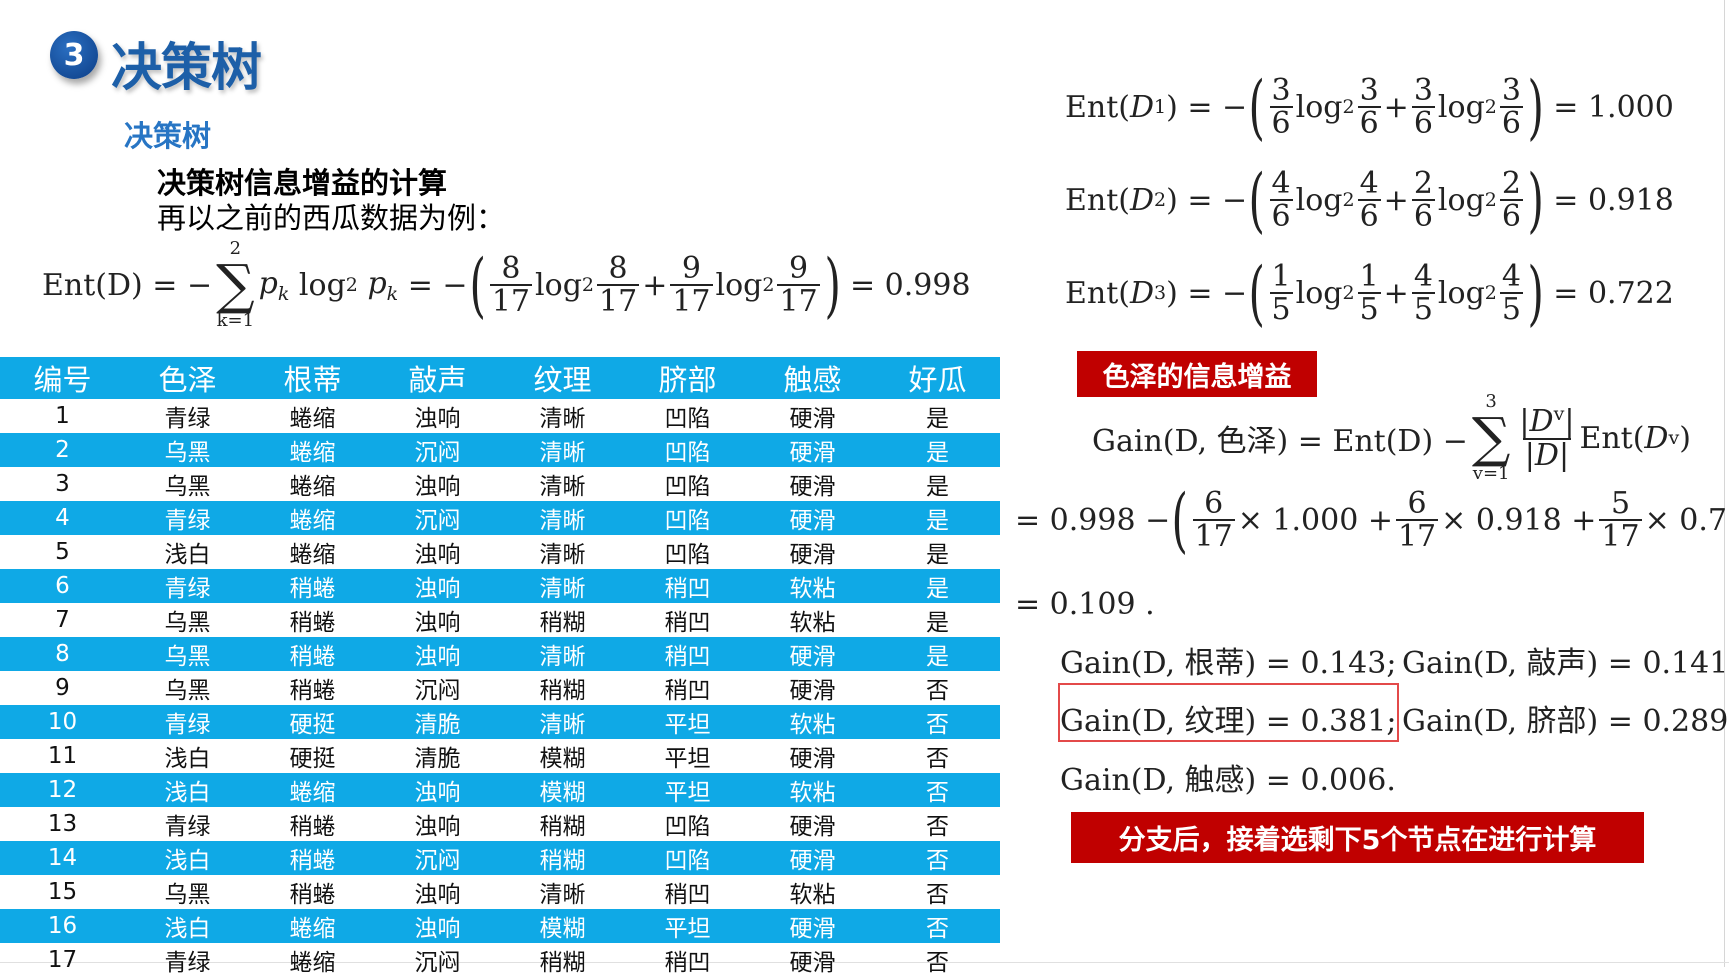 Image resolution: width=1729 pixels, height=977 pixels. What do you see at coordinates (186, 68) in the screenshot?
I see `slide-title: 决策树` at bounding box center [186, 68].